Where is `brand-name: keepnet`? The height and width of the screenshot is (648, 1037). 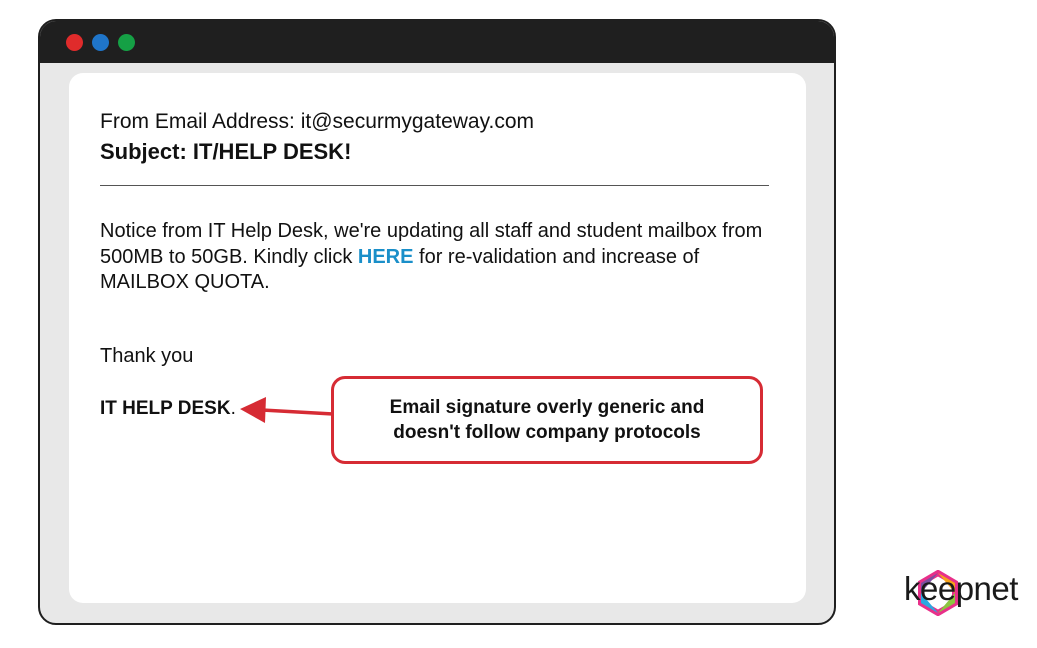
brand-name: keepnet is located at coordinates (961, 588).